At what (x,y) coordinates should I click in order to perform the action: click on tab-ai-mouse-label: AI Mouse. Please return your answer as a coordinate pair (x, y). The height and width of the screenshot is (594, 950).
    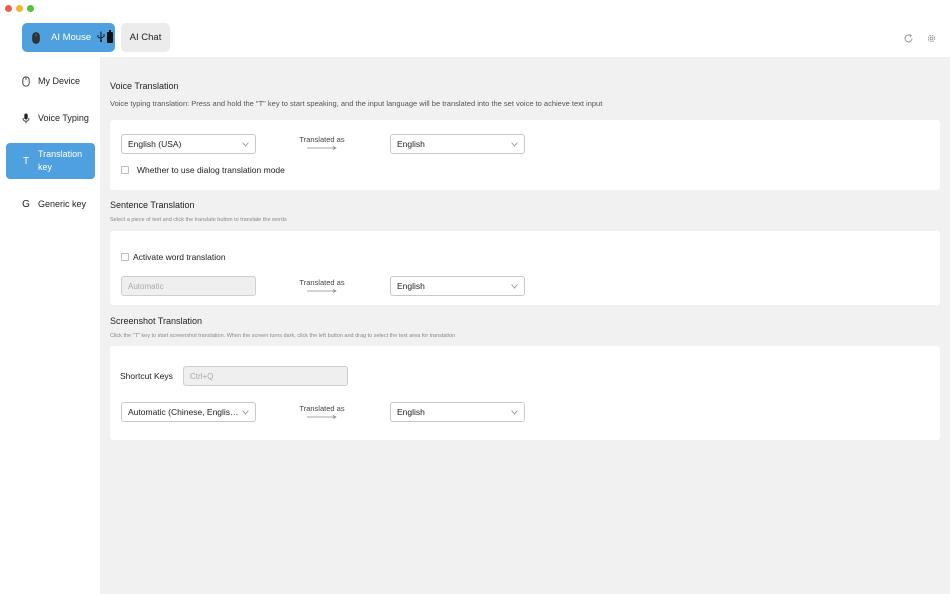
    Looking at the image, I should click on (71, 37).